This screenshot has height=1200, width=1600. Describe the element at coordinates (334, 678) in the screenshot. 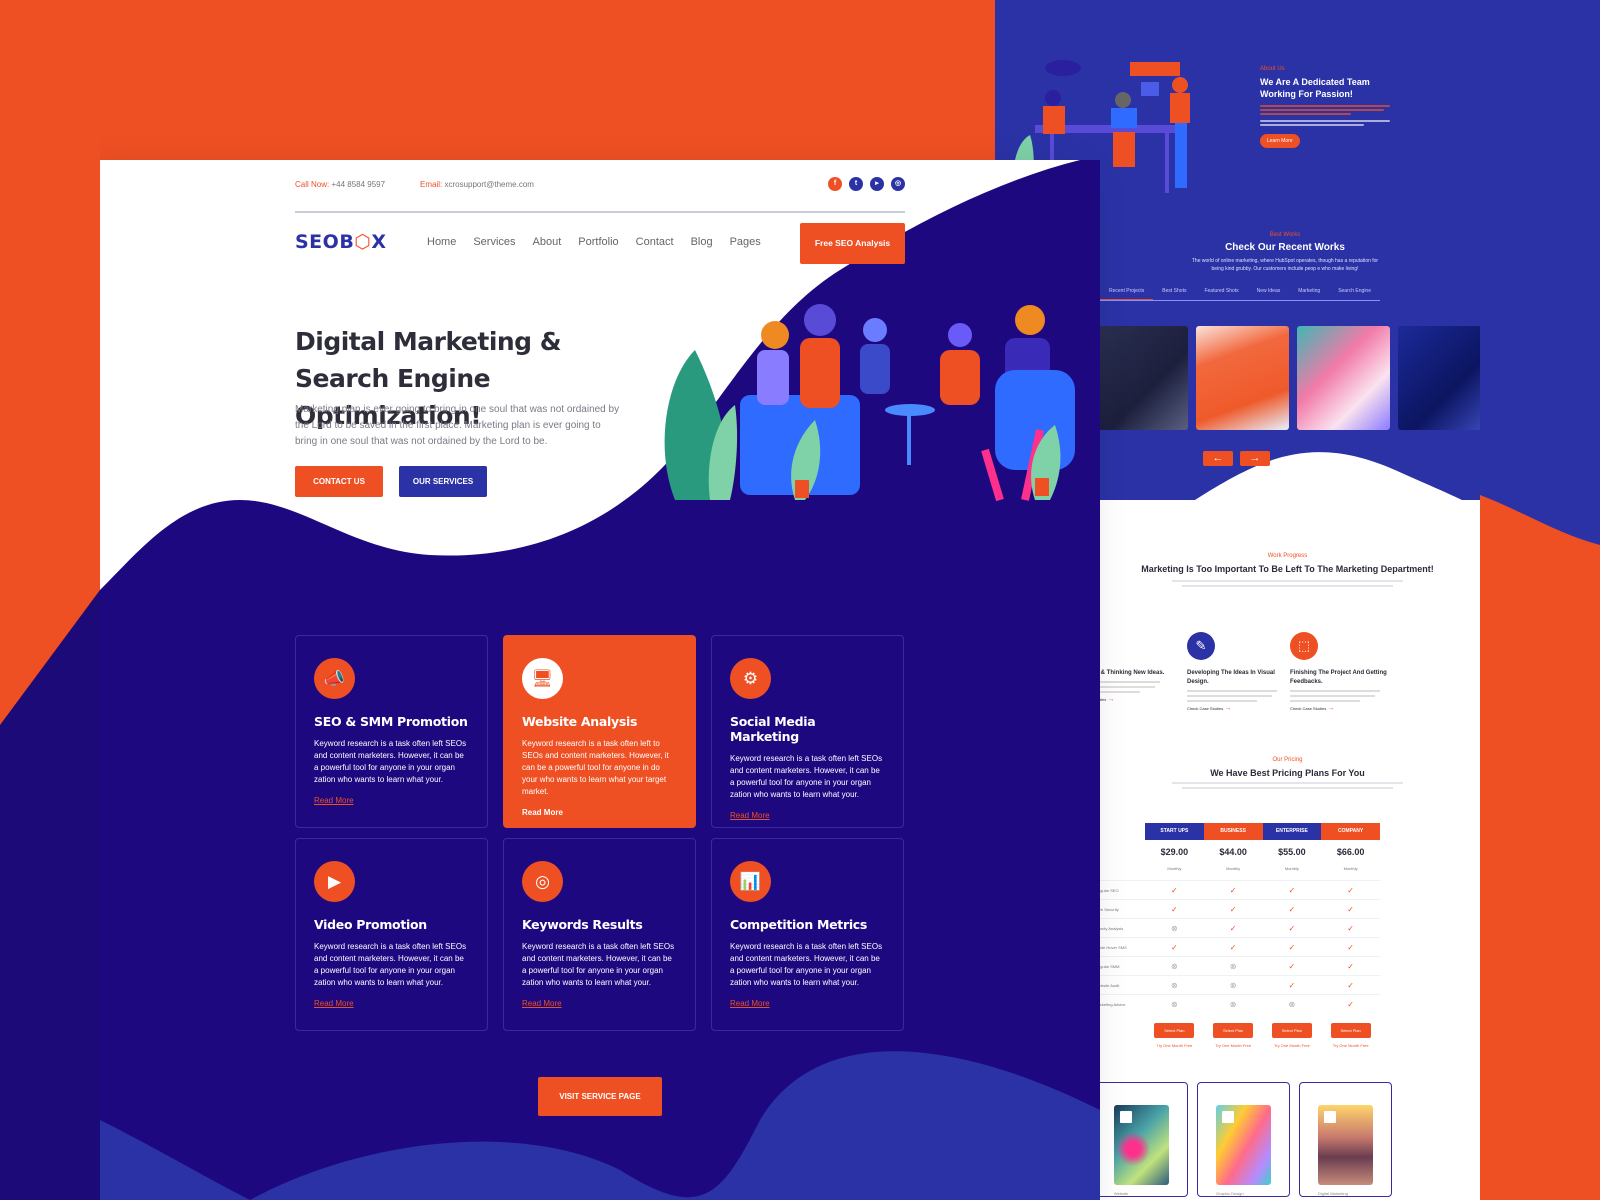

I see `megaphone-icon: 📣` at that location.